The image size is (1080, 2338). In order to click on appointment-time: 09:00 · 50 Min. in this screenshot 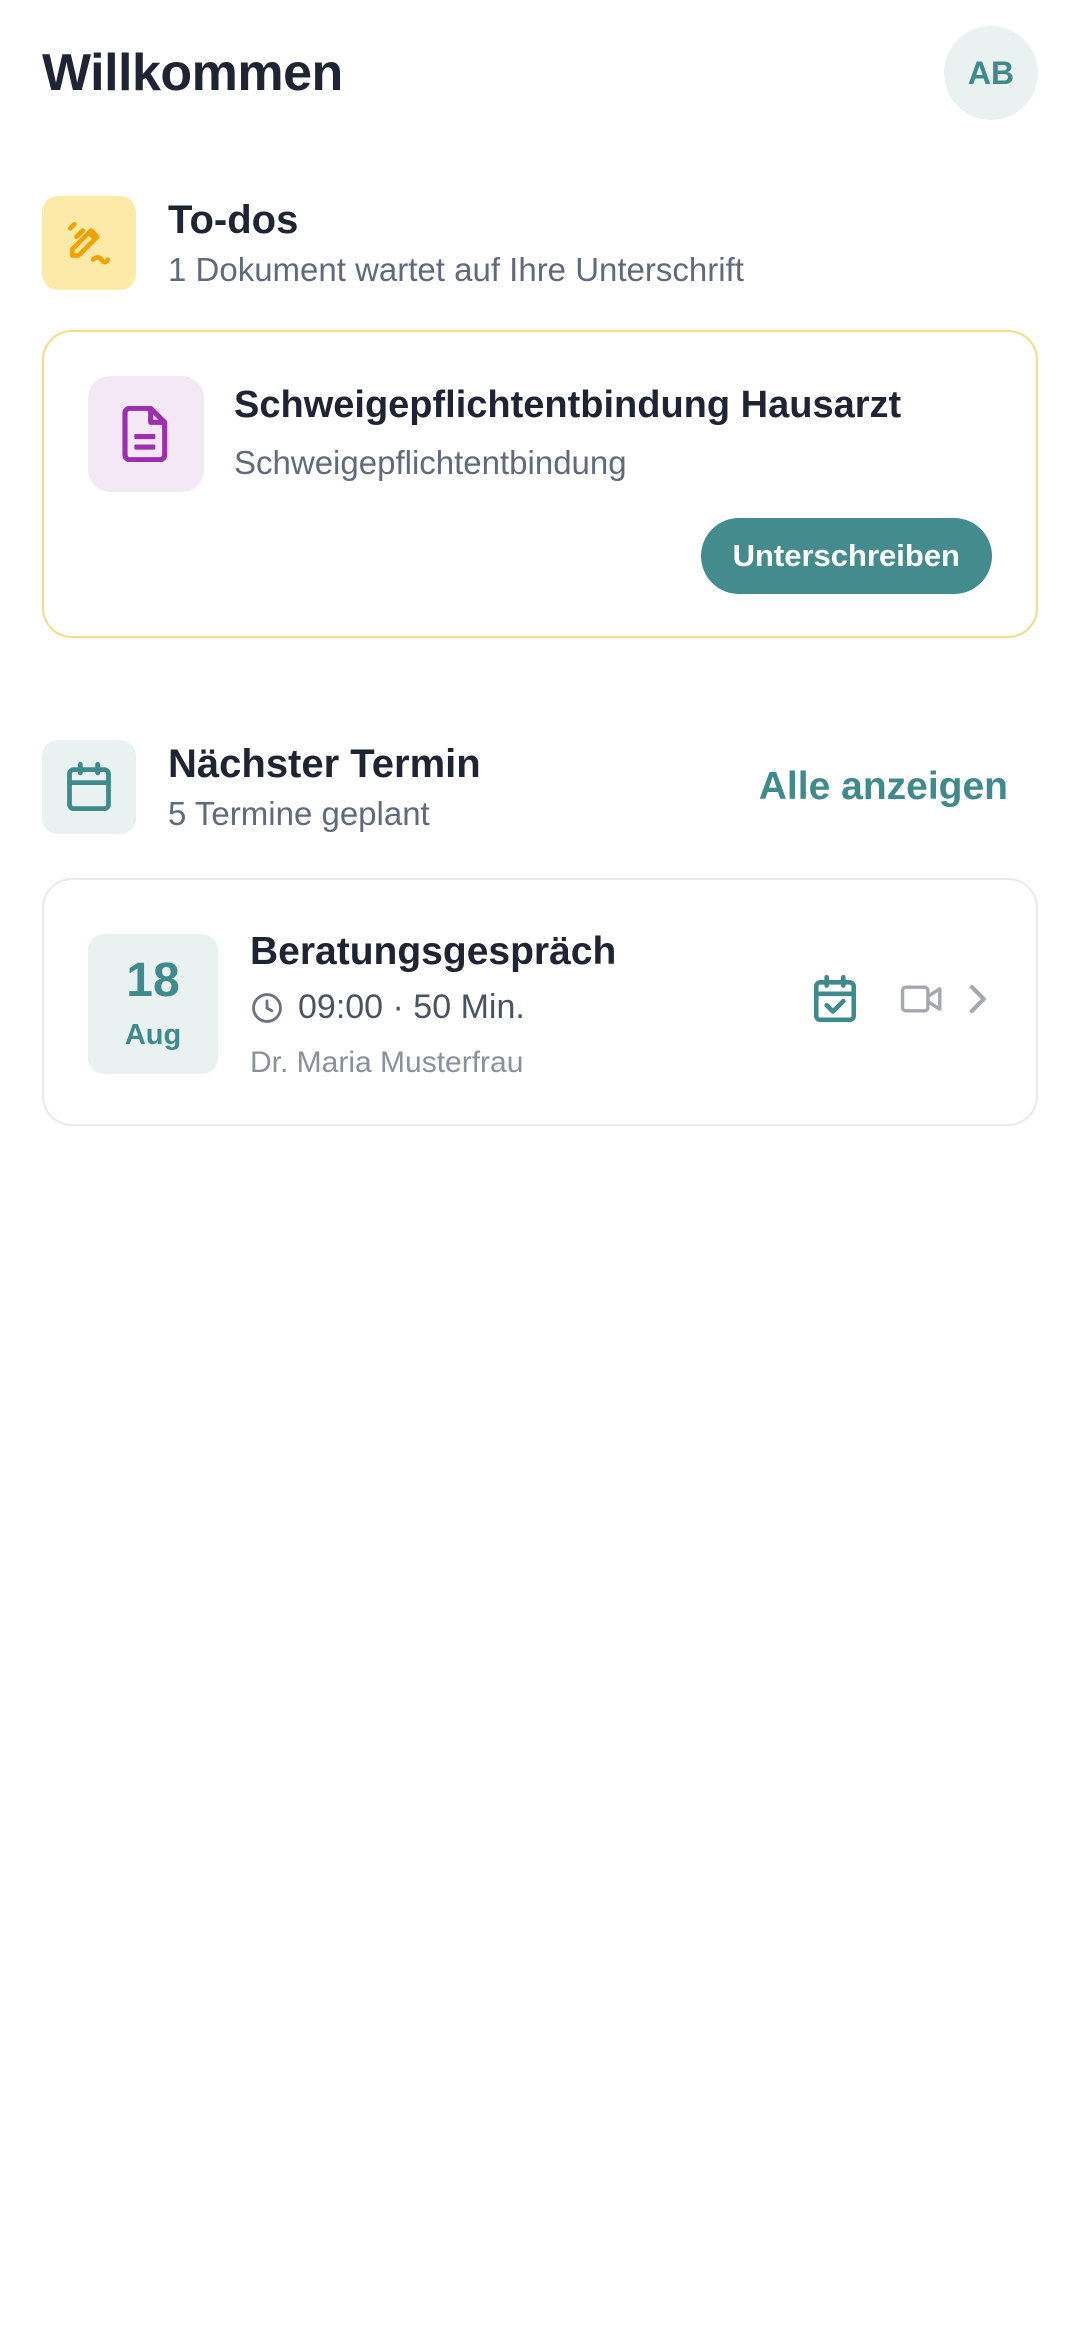, I will do `click(411, 1007)`.